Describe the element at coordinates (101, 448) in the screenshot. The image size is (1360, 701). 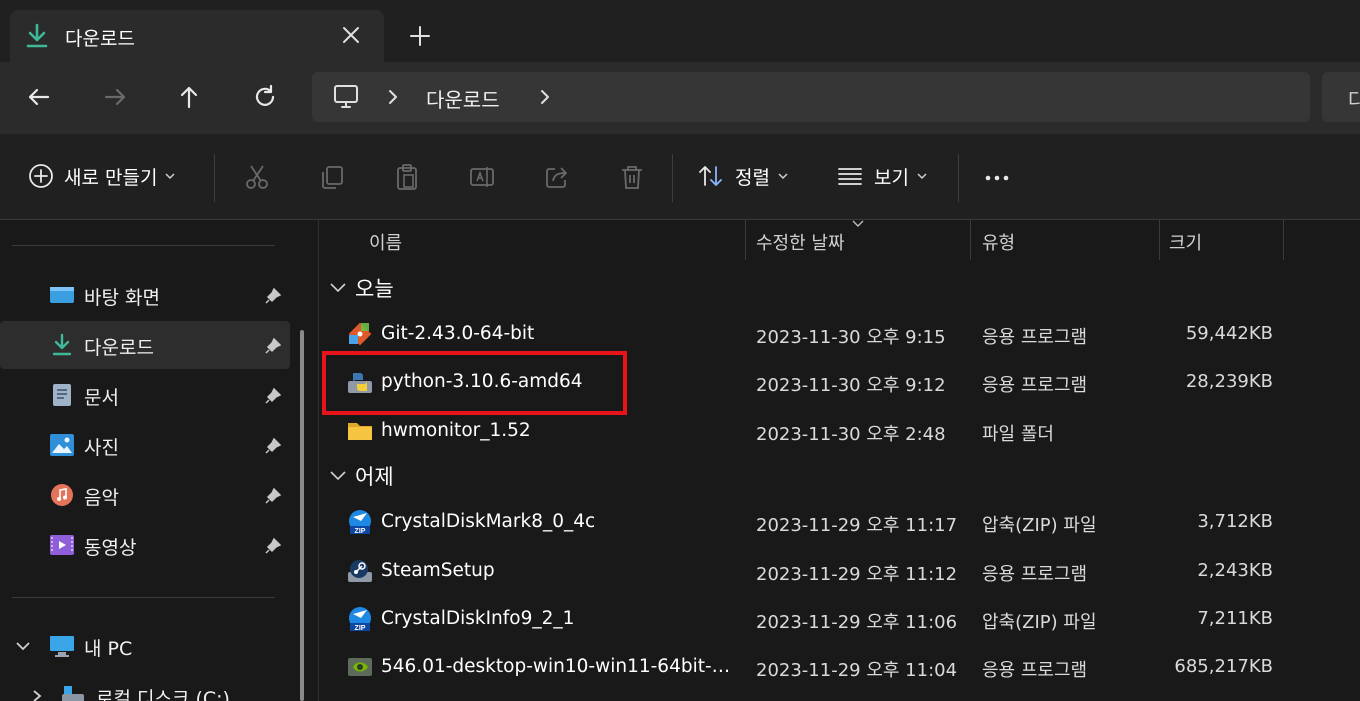
I see `sidebar-item-label: 사진` at that location.